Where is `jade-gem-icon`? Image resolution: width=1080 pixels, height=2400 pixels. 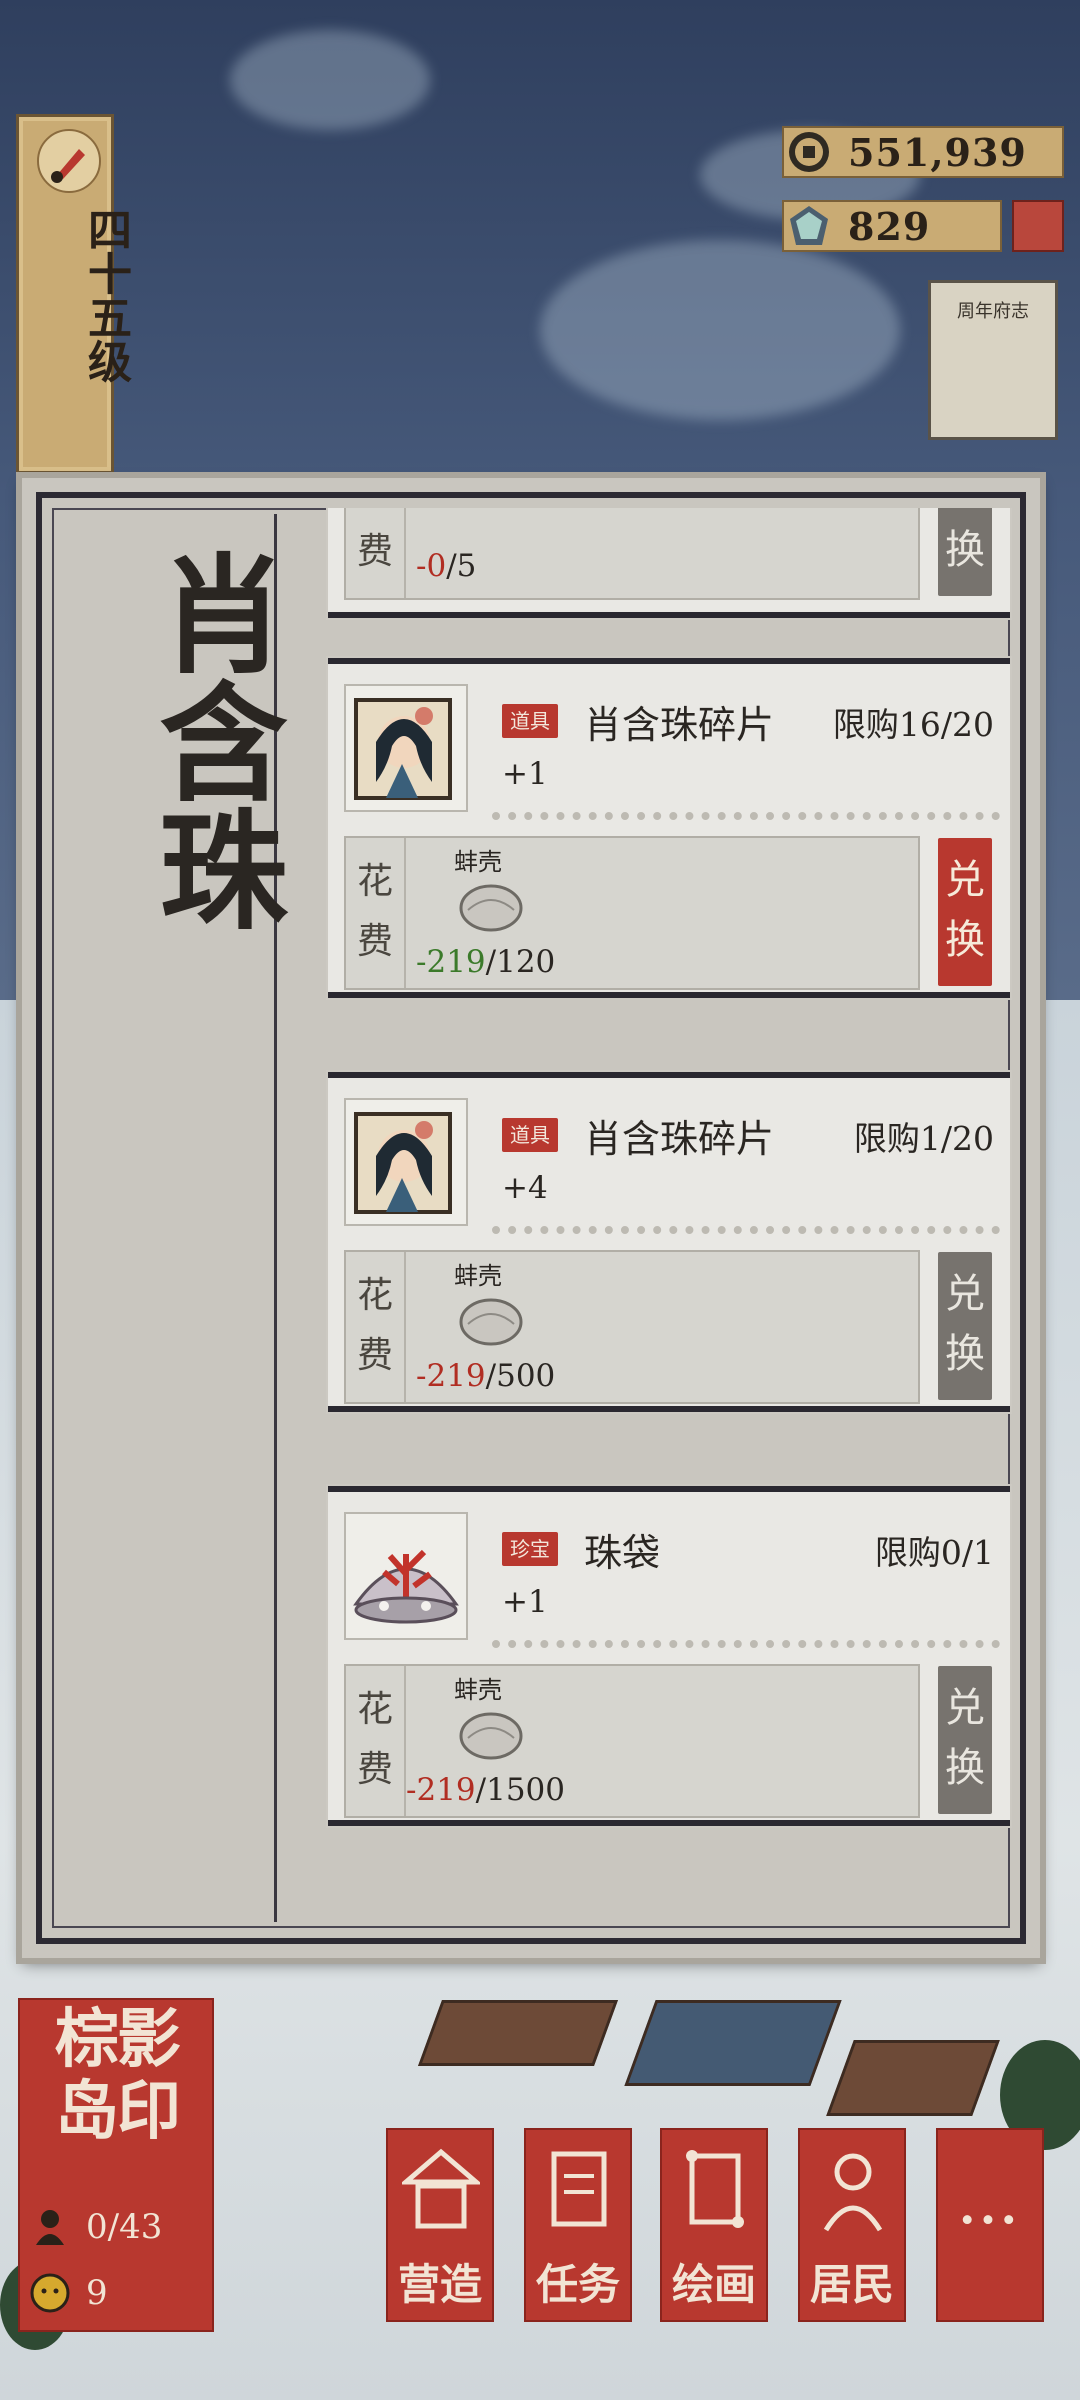 jade-gem-icon is located at coordinates (809, 225).